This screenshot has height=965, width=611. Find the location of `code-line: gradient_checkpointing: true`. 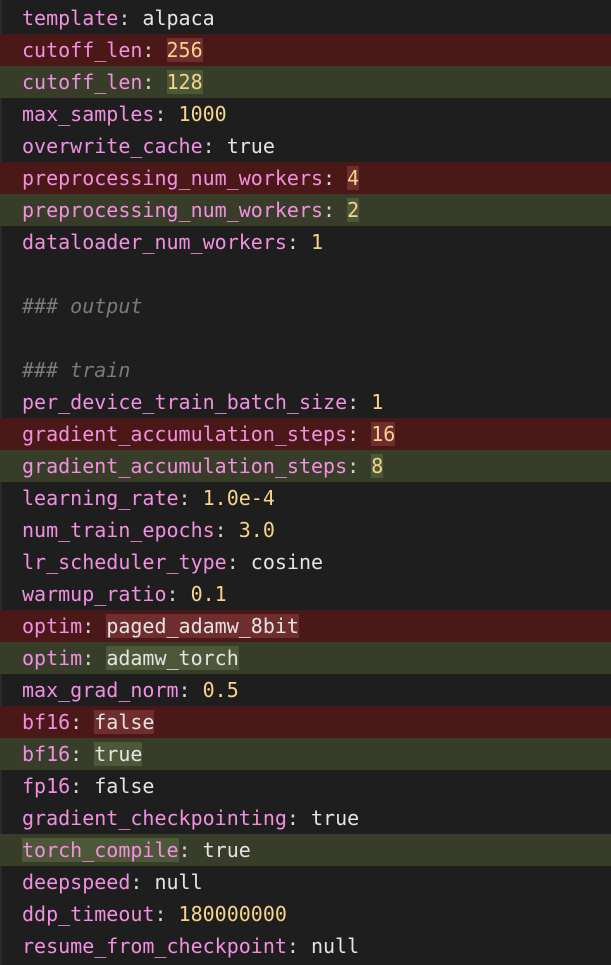

code-line: gradient_checkpointing: true is located at coordinates (305, 818).